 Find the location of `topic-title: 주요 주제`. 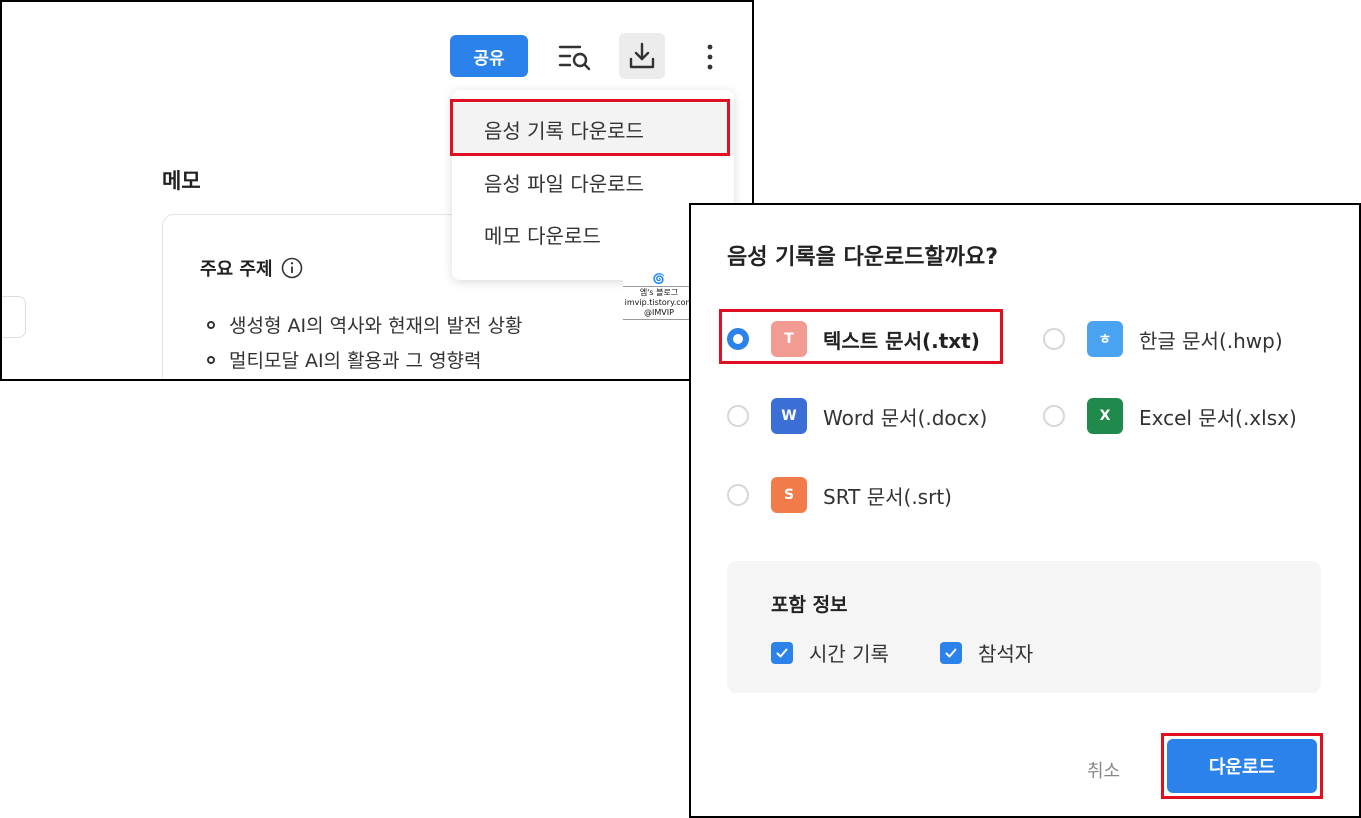

topic-title: 주요 주제 is located at coordinates (251, 268).